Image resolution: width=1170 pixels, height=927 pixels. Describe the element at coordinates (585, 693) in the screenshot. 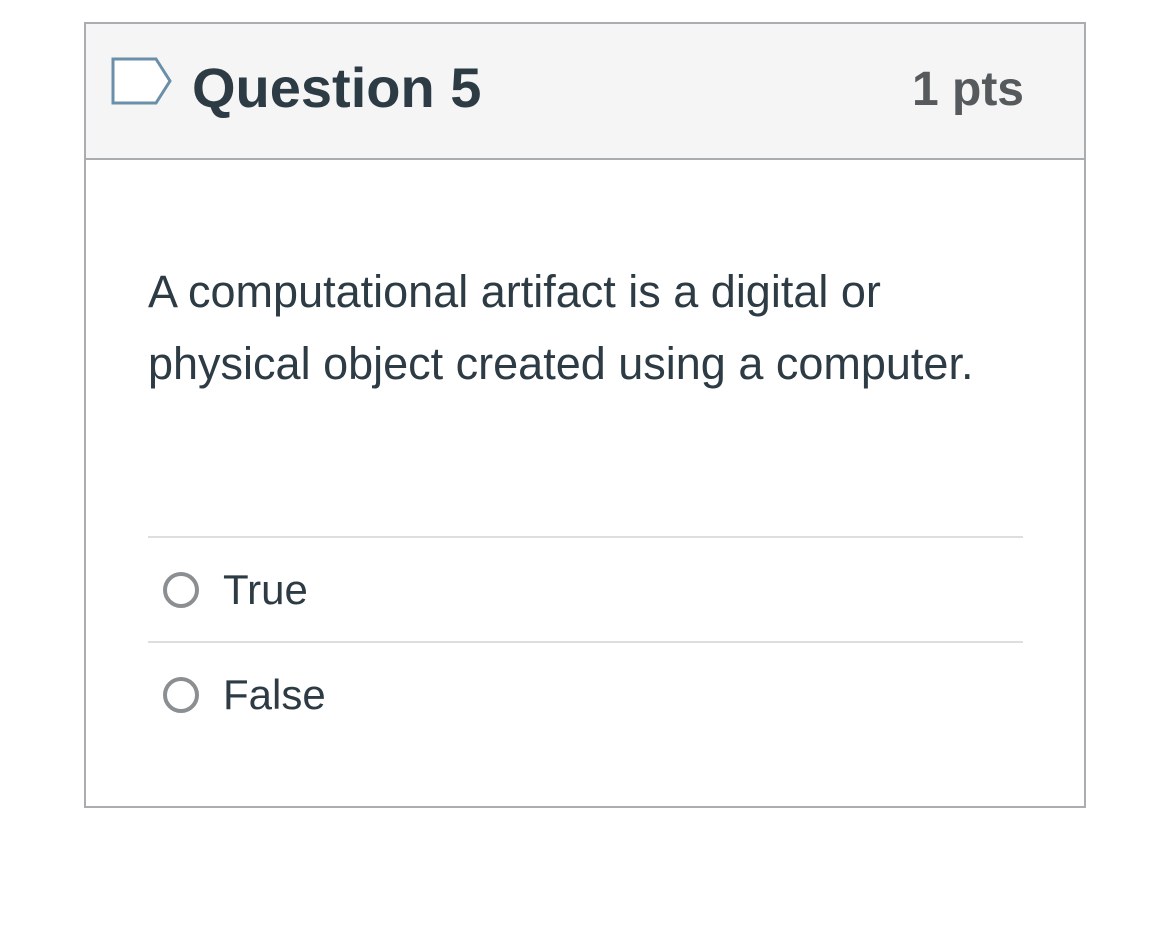

I see `answer-option-false: False` at that location.